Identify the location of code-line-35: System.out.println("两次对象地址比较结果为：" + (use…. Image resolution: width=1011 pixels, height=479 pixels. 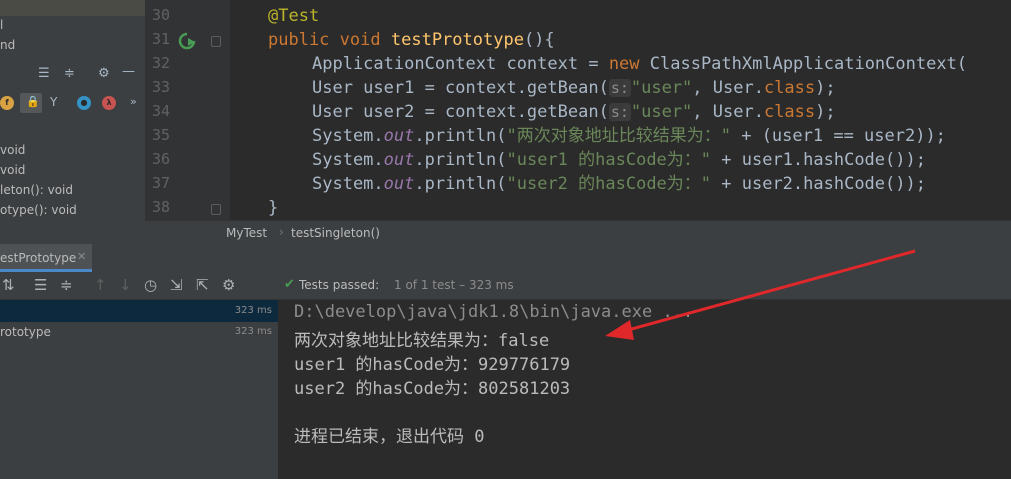
(629, 136).